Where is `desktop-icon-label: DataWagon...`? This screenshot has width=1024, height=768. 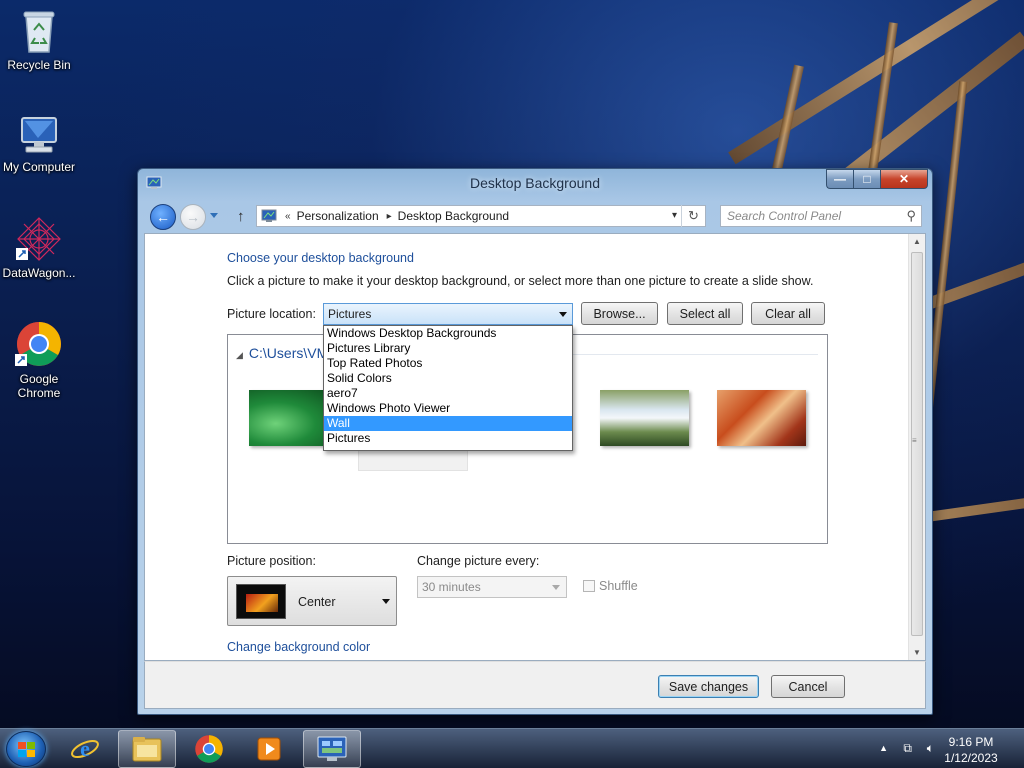
desktop-icon-label: DataWagon... is located at coordinates (39, 273).